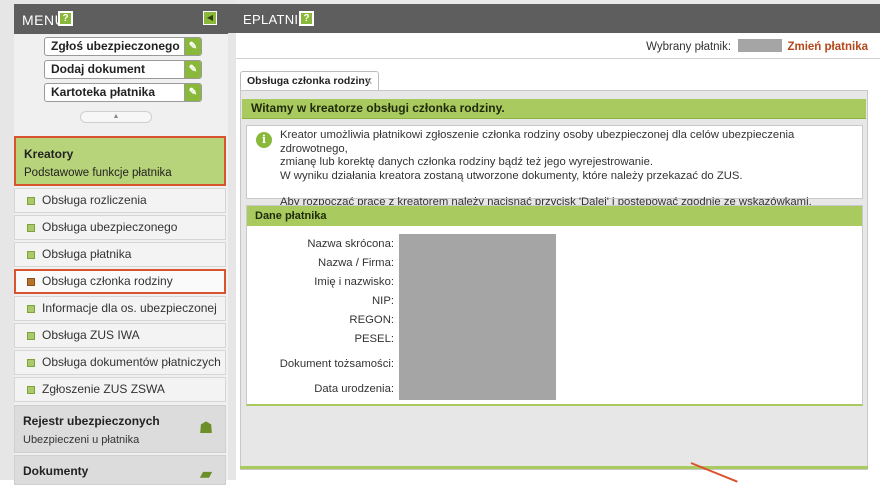 The height and width of the screenshot is (485, 880). I want to click on sidebar-item-label: Obsługa płatnika, so click(87, 254).